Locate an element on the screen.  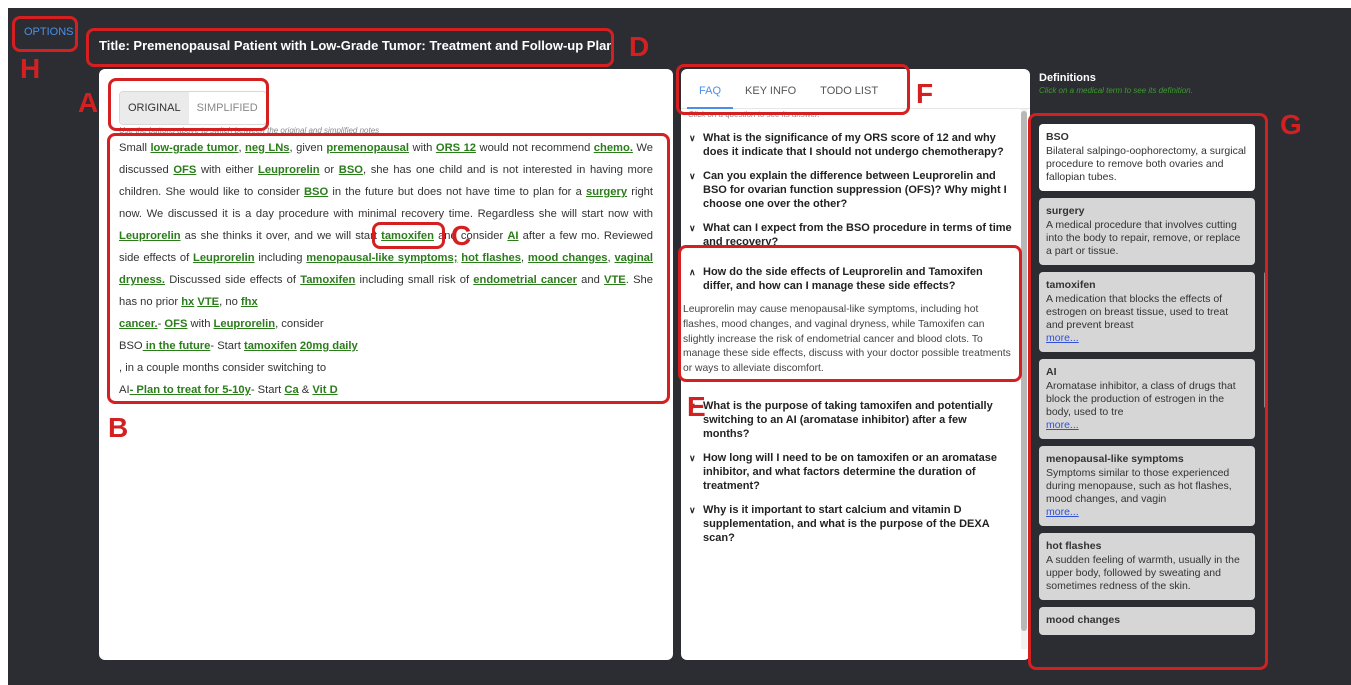
definition-term: tamoxifen is located at coordinates (1071, 285).